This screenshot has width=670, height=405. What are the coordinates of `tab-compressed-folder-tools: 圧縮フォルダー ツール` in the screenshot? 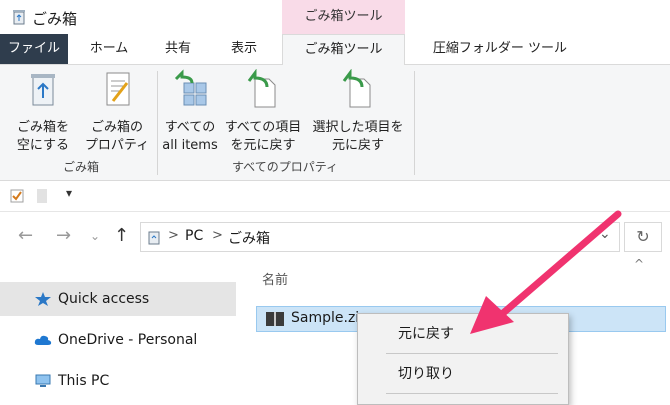 It's located at (500, 49).